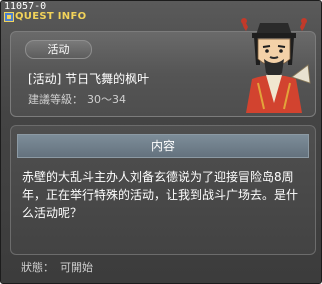  Describe the element at coordinates (163, 146) in the screenshot. I see `content-header: 内容` at that location.